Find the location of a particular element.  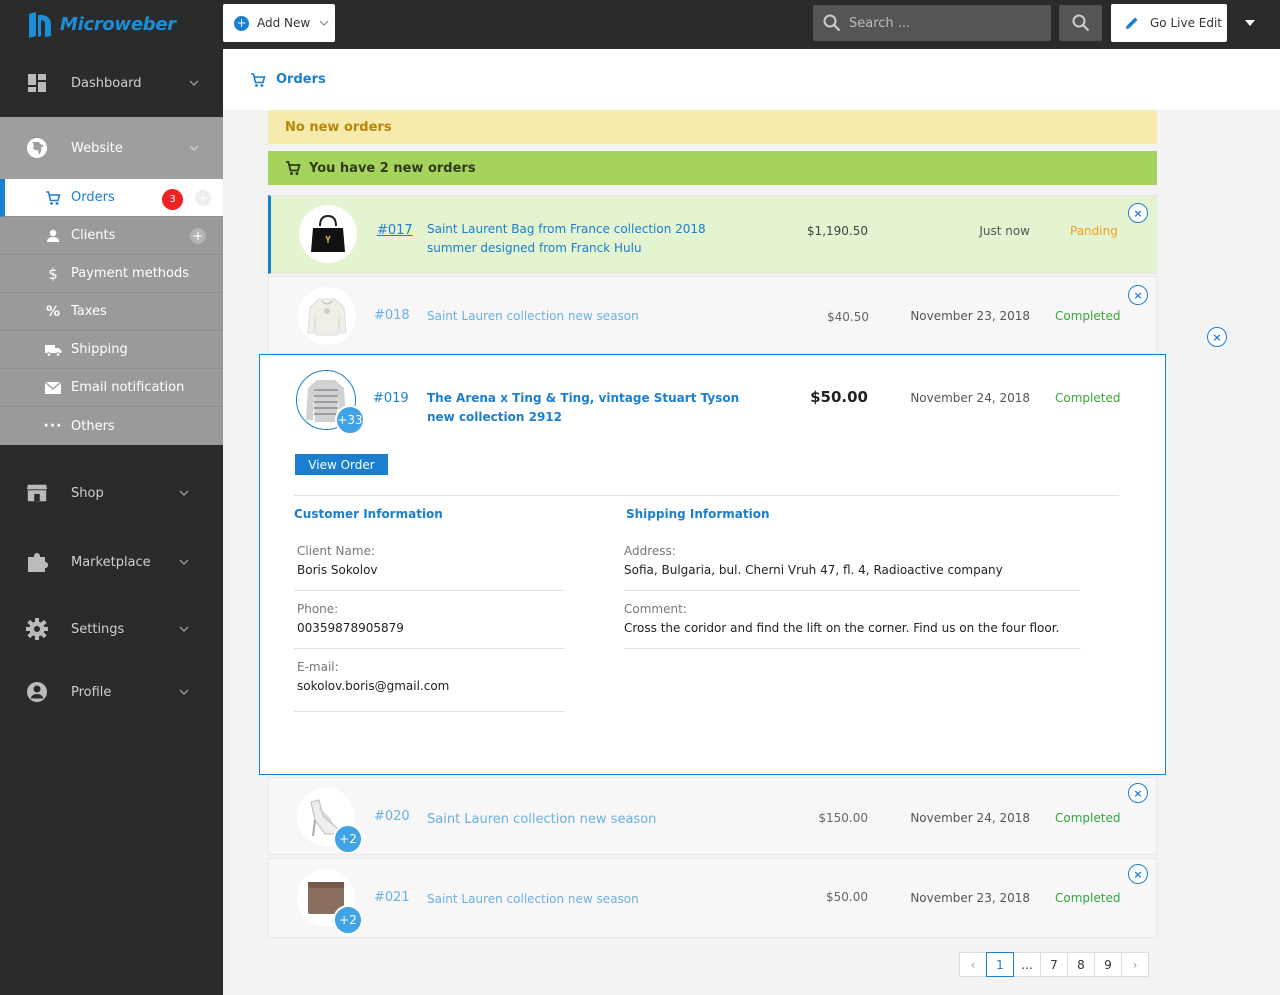

pagination-page-9: 9 is located at coordinates (1108, 964).